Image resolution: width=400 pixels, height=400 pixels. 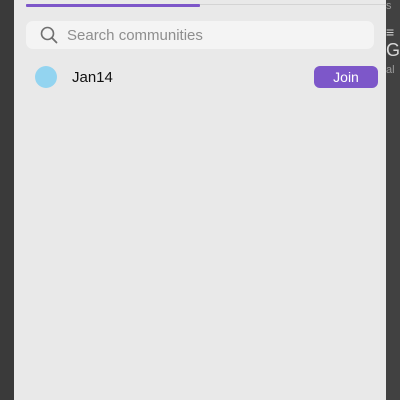 What do you see at coordinates (207, 35) in the screenshot?
I see `search-input` at bounding box center [207, 35].